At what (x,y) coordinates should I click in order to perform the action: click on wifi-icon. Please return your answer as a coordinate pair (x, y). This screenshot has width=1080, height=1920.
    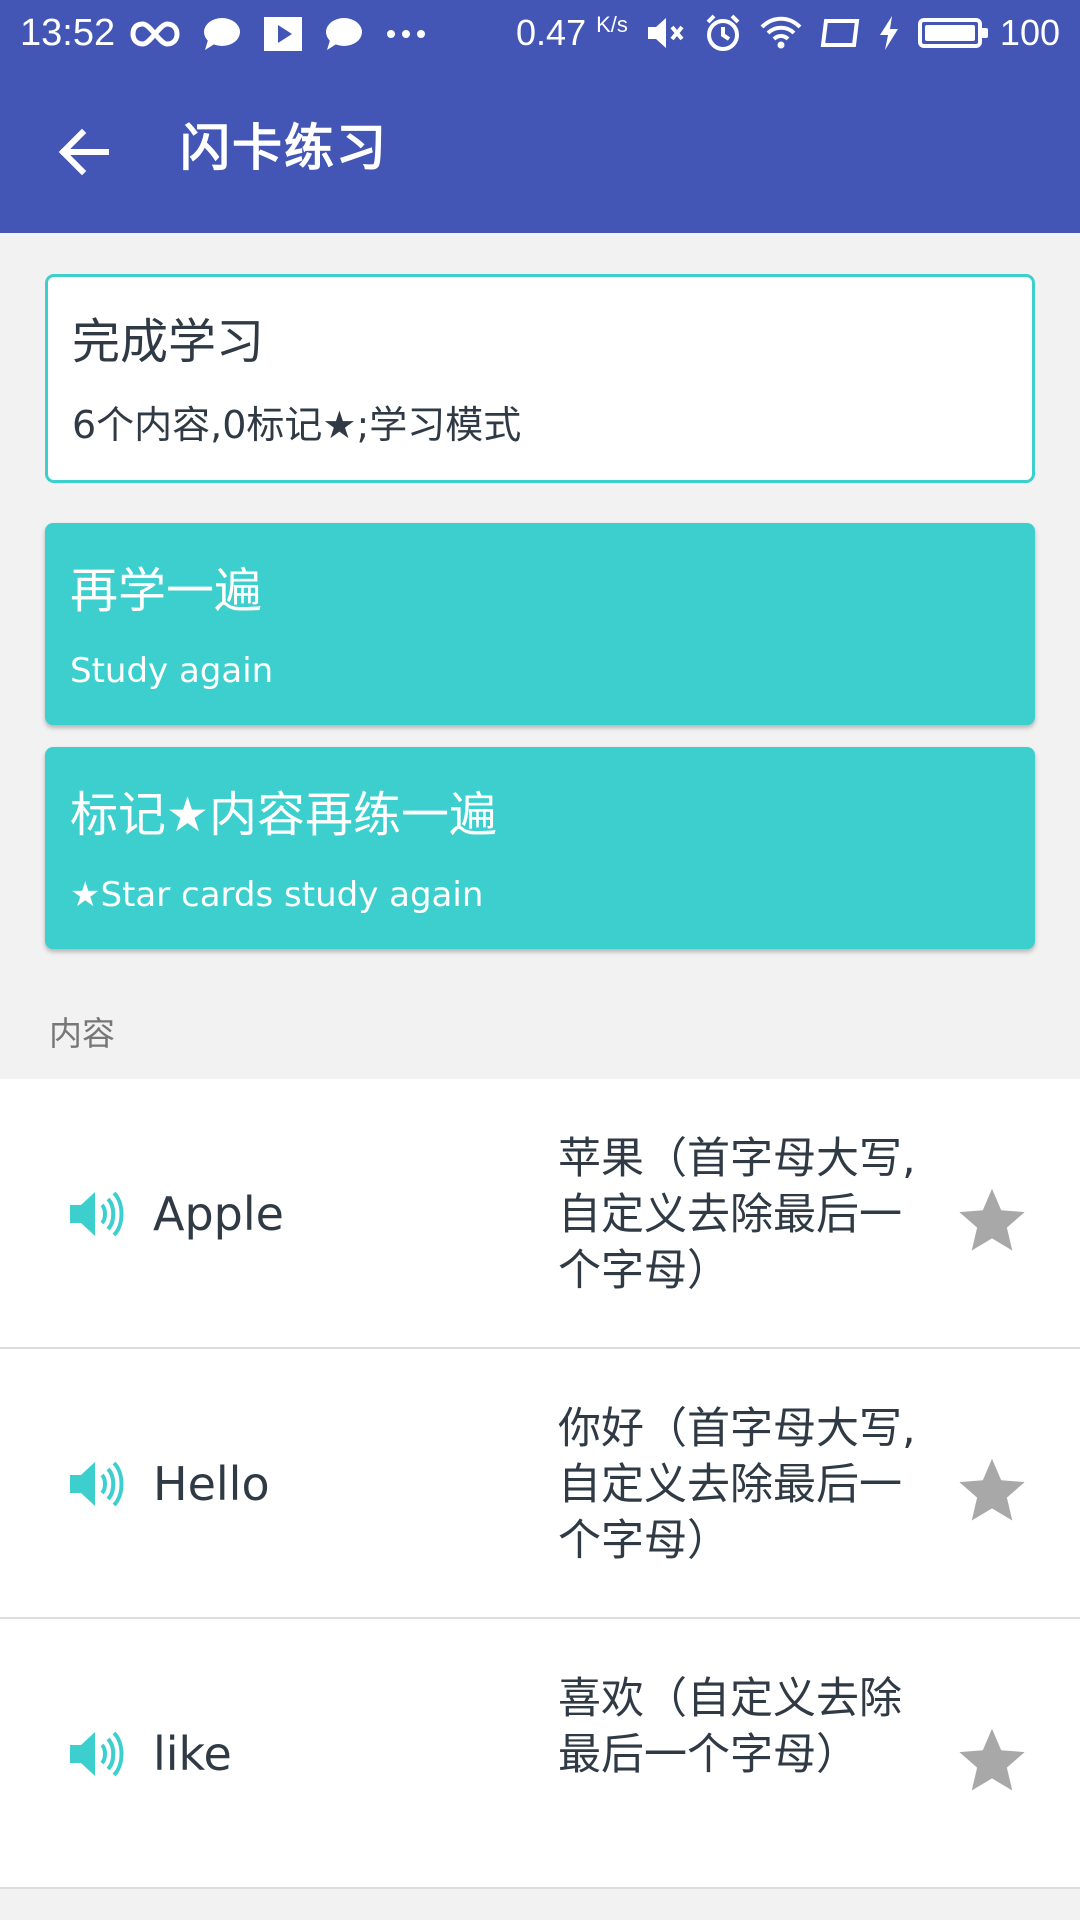
    Looking at the image, I should click on (781, 32).